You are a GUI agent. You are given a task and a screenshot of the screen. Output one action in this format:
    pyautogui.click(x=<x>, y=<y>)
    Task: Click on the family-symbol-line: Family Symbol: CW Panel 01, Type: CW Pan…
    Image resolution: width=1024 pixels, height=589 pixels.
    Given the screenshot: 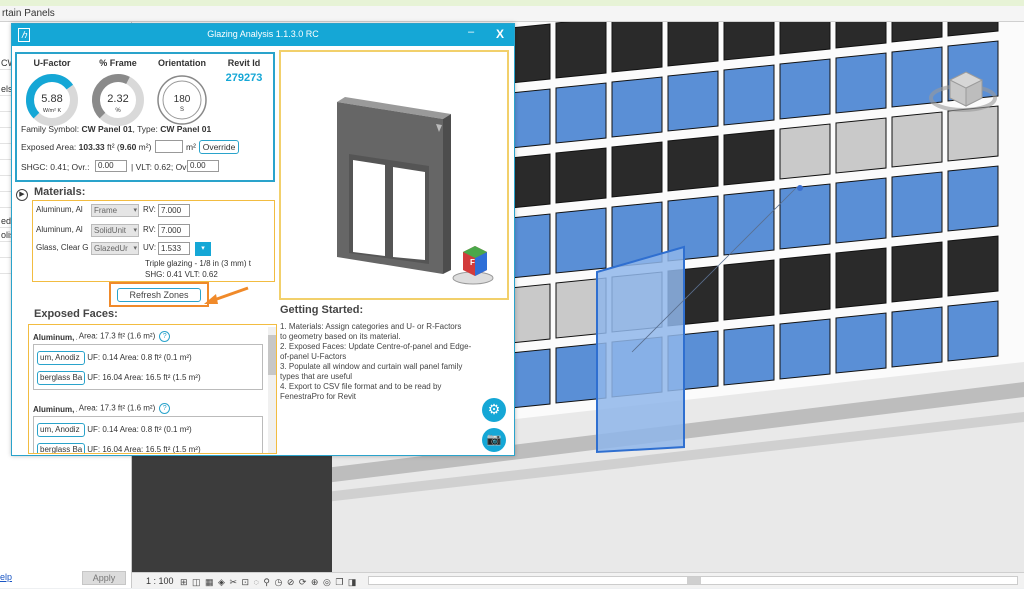 What is the action you would take?
    pyautogui.click(x=116, y=129)
    